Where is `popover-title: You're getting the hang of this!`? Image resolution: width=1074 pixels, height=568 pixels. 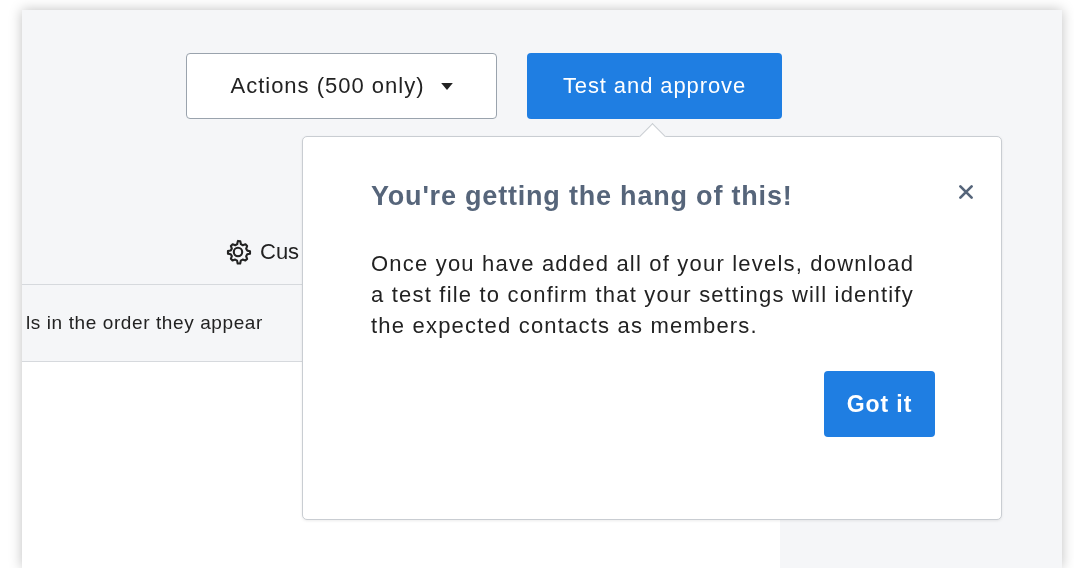
popover-title: You're getting the hang of this! is located at coordinates (582, 196).